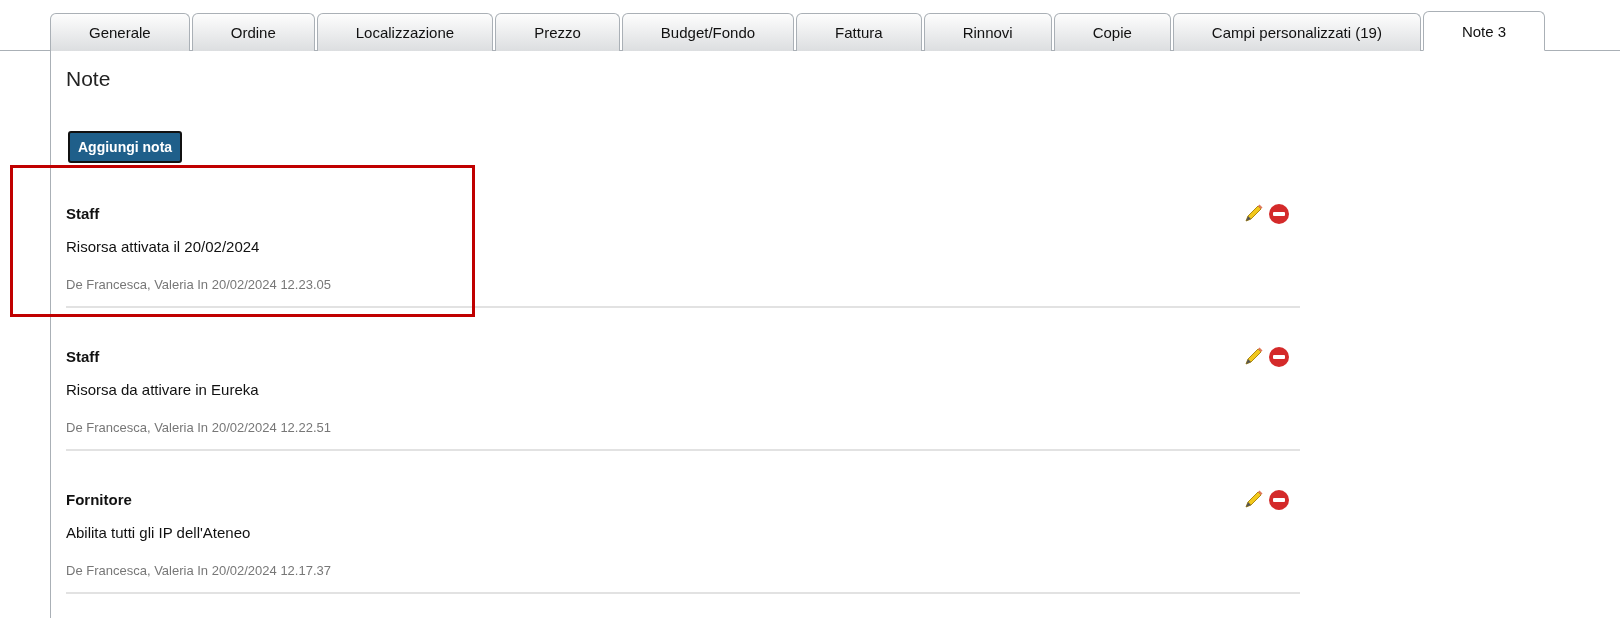 The width and height of the screenshot is (1620, 618). What do you see at coordinates (987, 32) in the screenshot?
I see `tab: Rinnovi` at bounding box center [987, 32].